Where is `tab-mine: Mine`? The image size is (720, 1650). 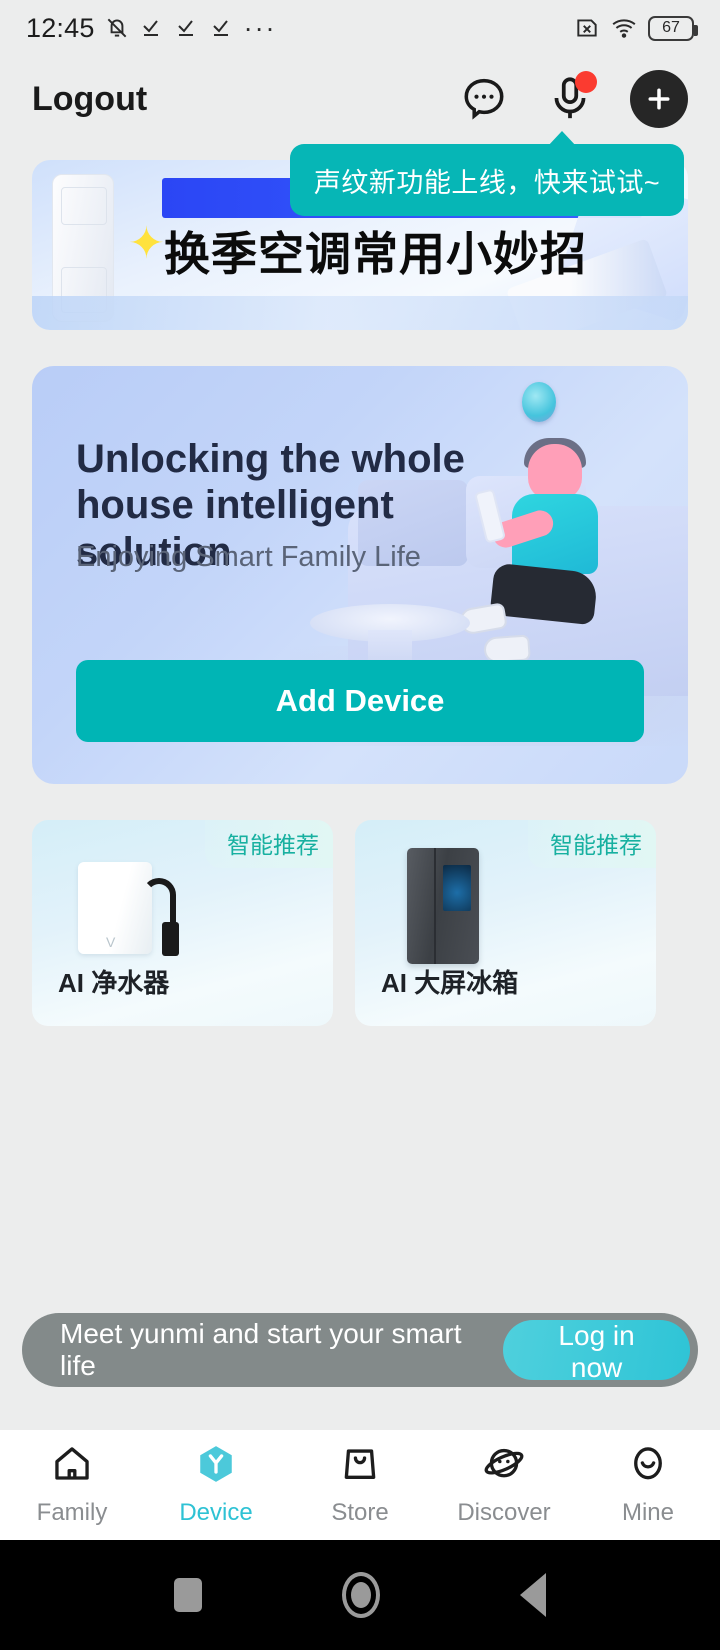
tab-mine: Mine is located at coordinates (648, 1485).